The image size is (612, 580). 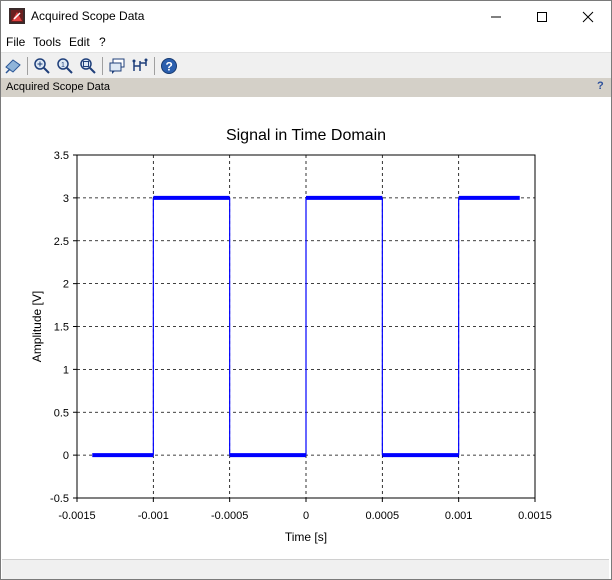 I want to click on chart-title: Signal in Time Domain, so click(x=306, y=135).